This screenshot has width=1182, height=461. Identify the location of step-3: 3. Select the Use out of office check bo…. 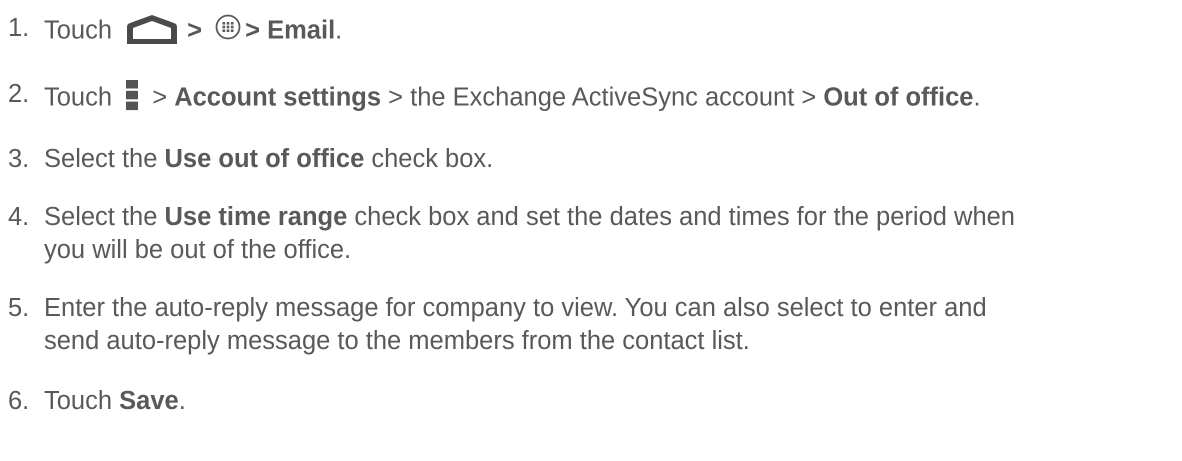
(250, 159).